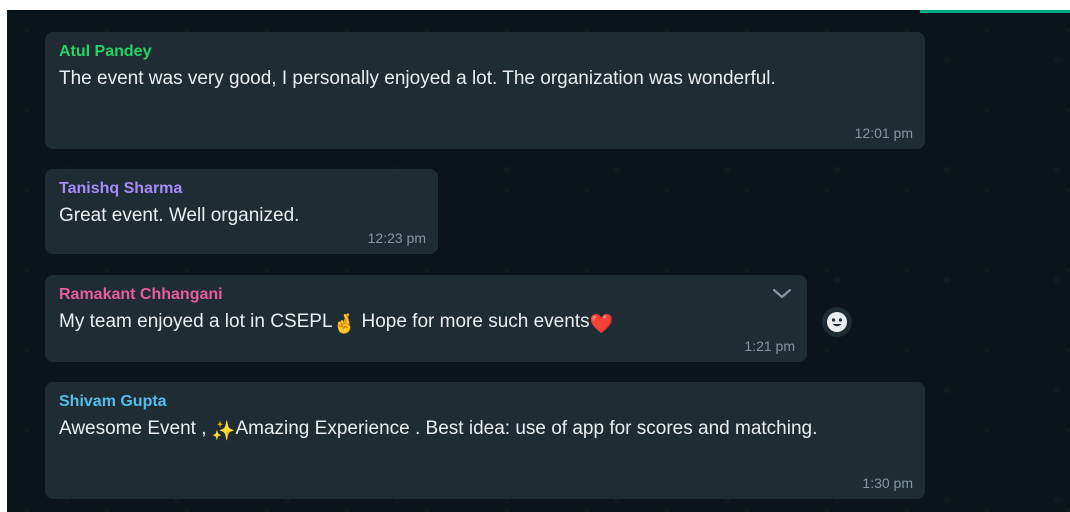  Describe the element at coordinates (223, 431) in the screenshot. I see `sparkles-emoji: ✨` at that location.